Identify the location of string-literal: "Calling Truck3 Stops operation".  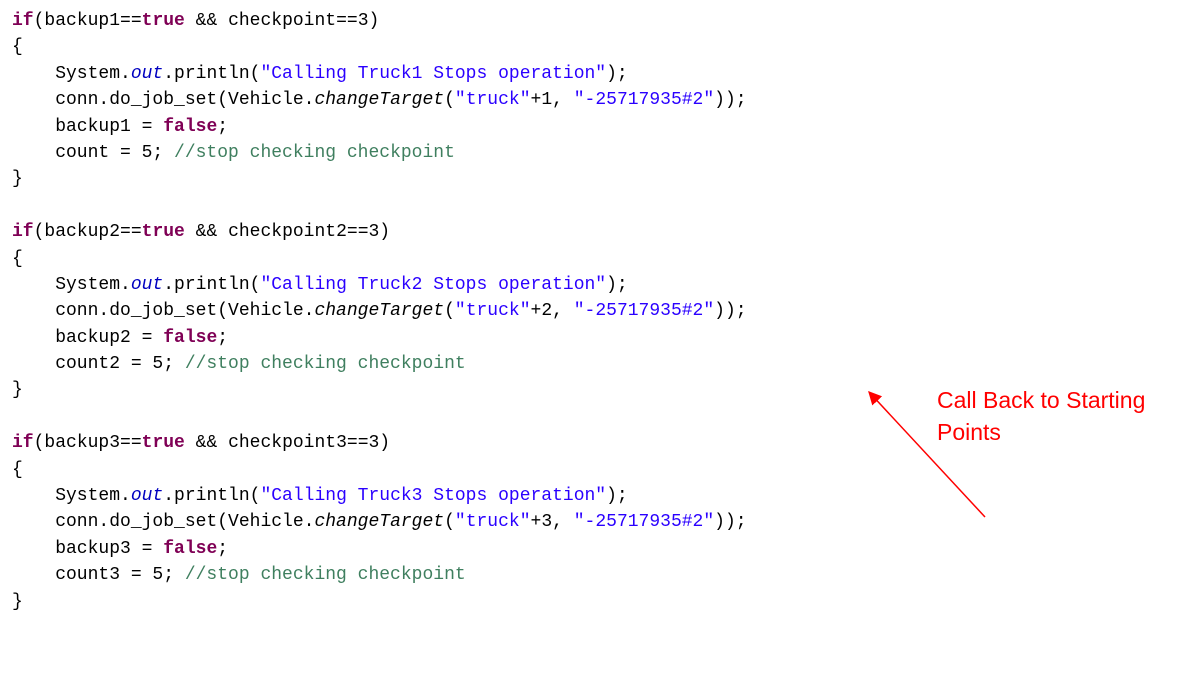
(433, 496).